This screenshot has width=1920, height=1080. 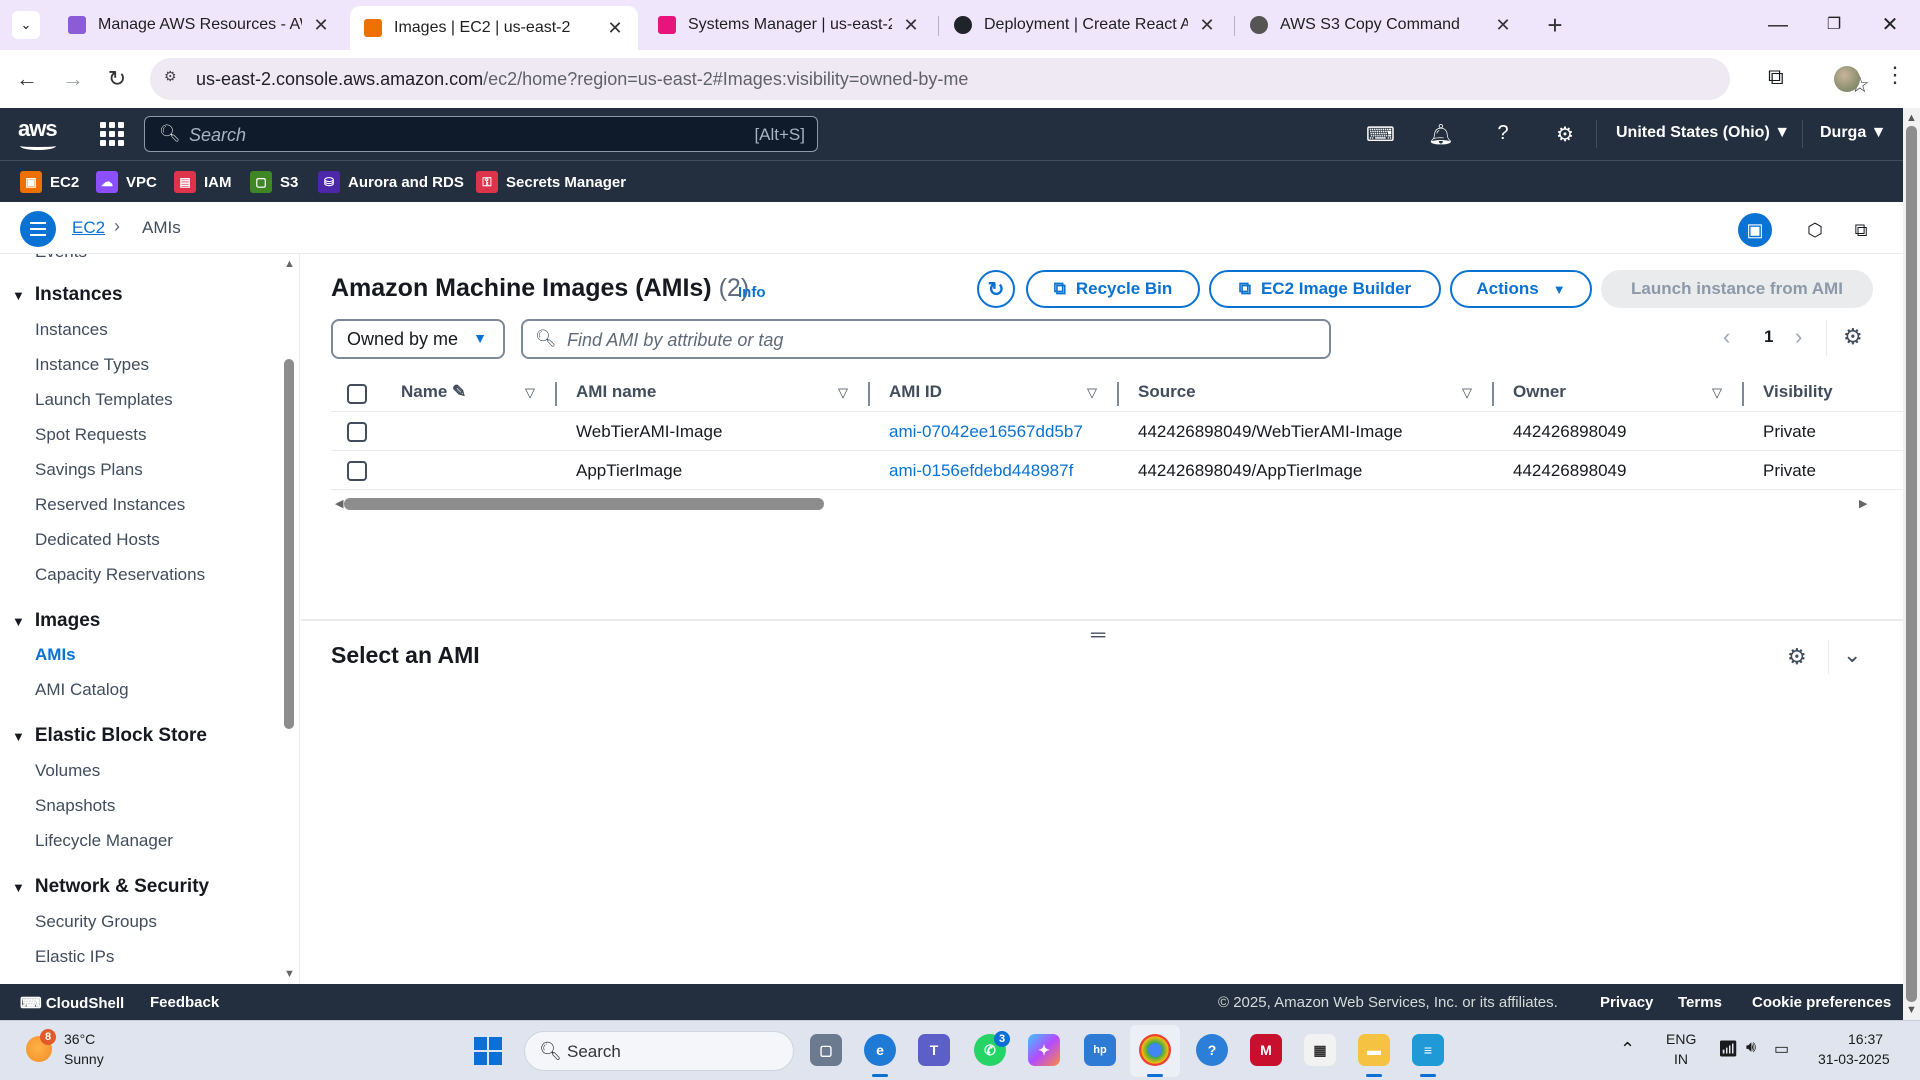 I want to click on account-menu: Durga ▼, so click(x=1853, y=133).